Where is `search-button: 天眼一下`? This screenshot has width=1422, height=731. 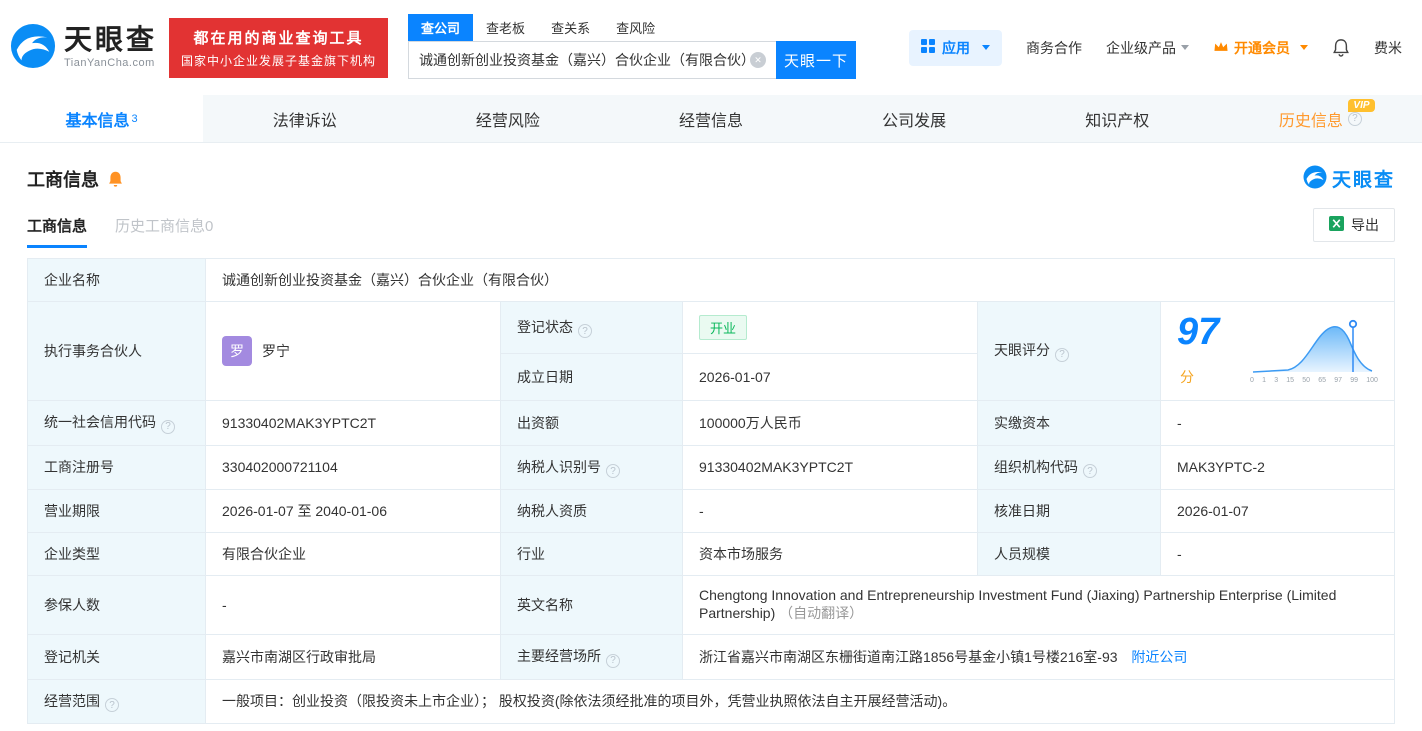
search-button: 天眼一下 is located at coordinates (816, 60).